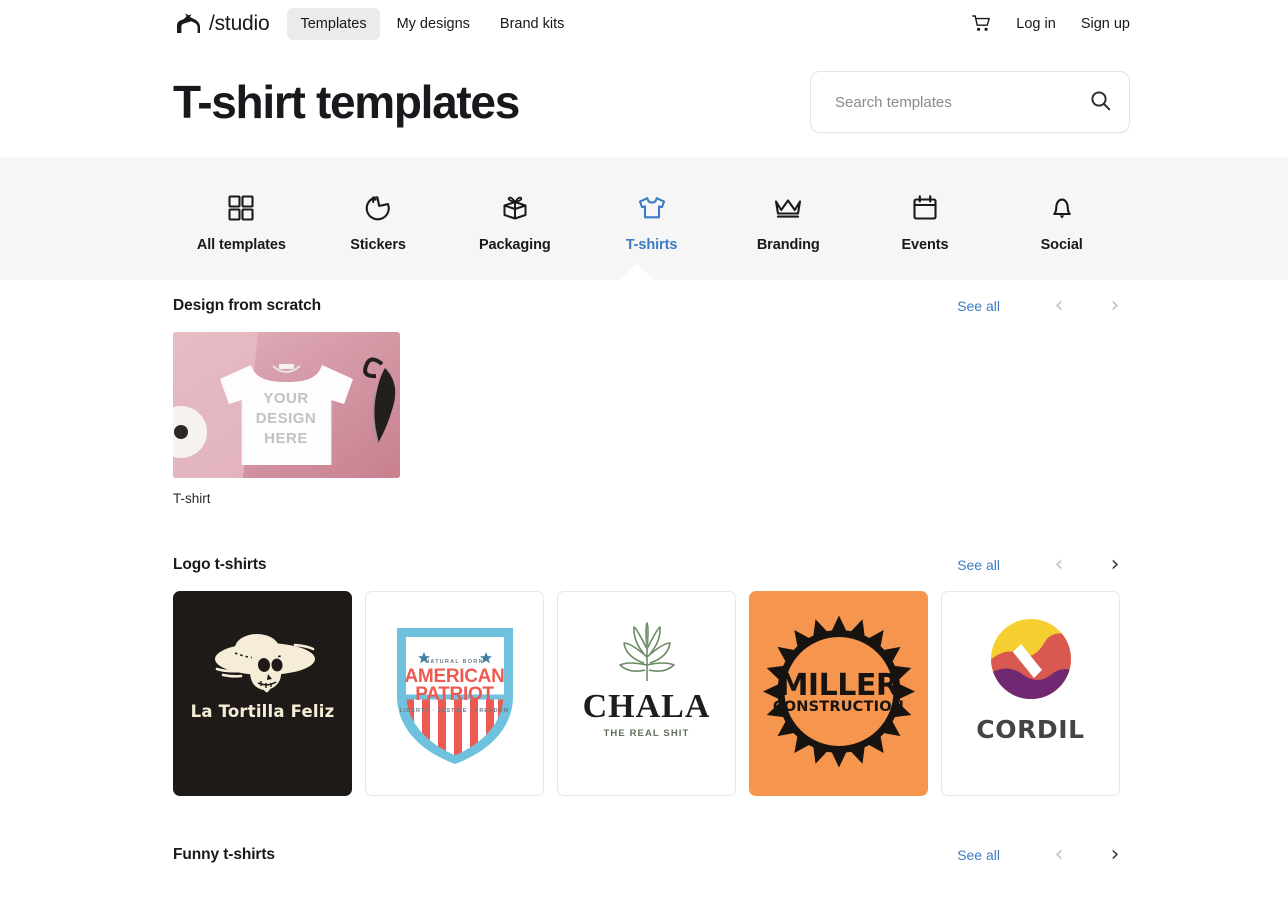 Image resolution: width=1288 pixels, height=908 pixels. What do you see at coordinates (454, 661) in the screenshot?
I see `card-eyebrow: NATURAL BORN` at bounding box center [454, 661].